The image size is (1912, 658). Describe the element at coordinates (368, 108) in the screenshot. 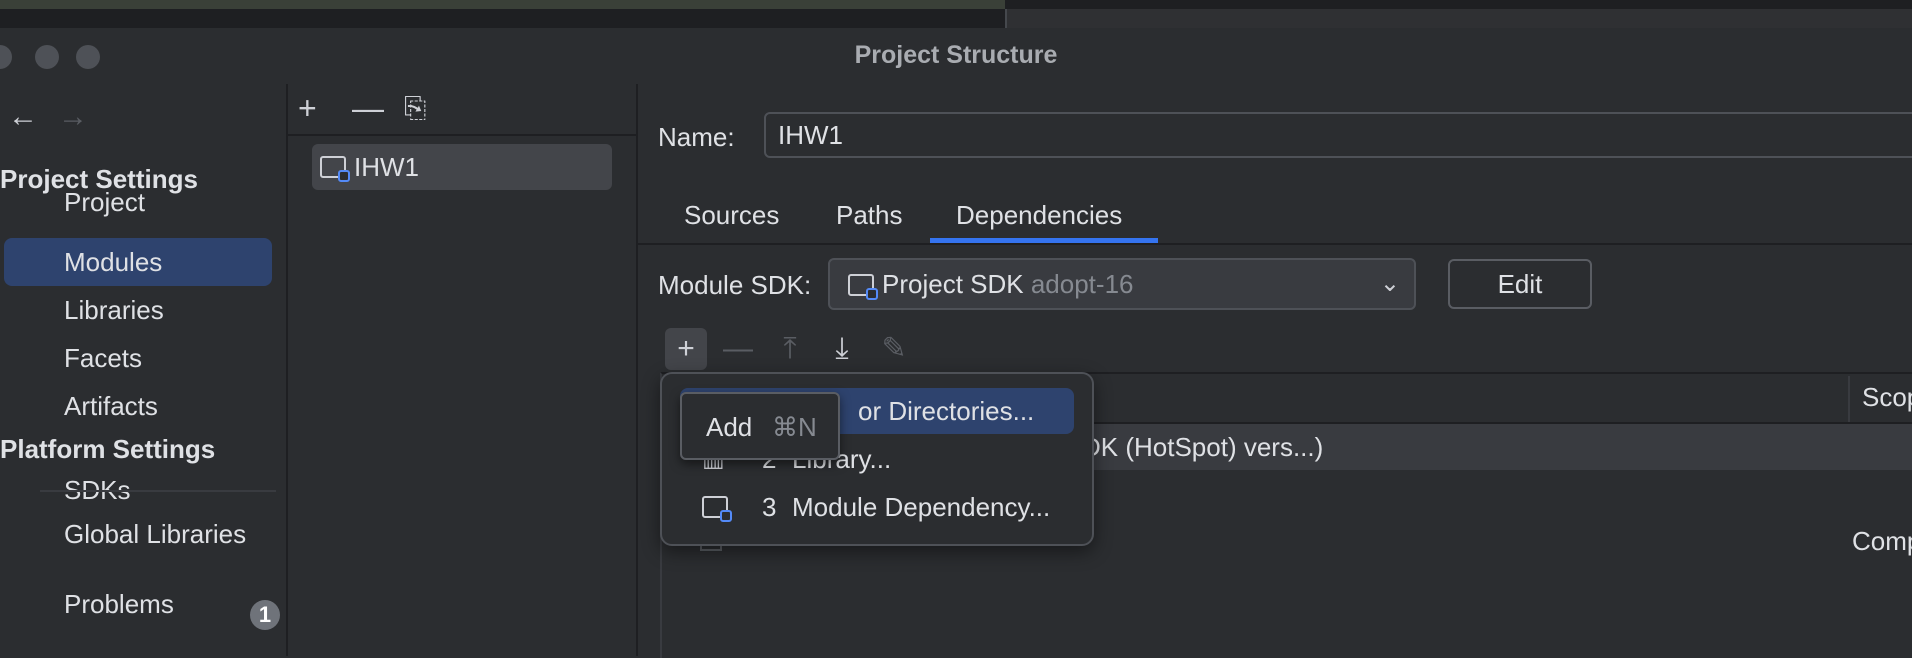

I see `remove-module-icon: —` at that location.